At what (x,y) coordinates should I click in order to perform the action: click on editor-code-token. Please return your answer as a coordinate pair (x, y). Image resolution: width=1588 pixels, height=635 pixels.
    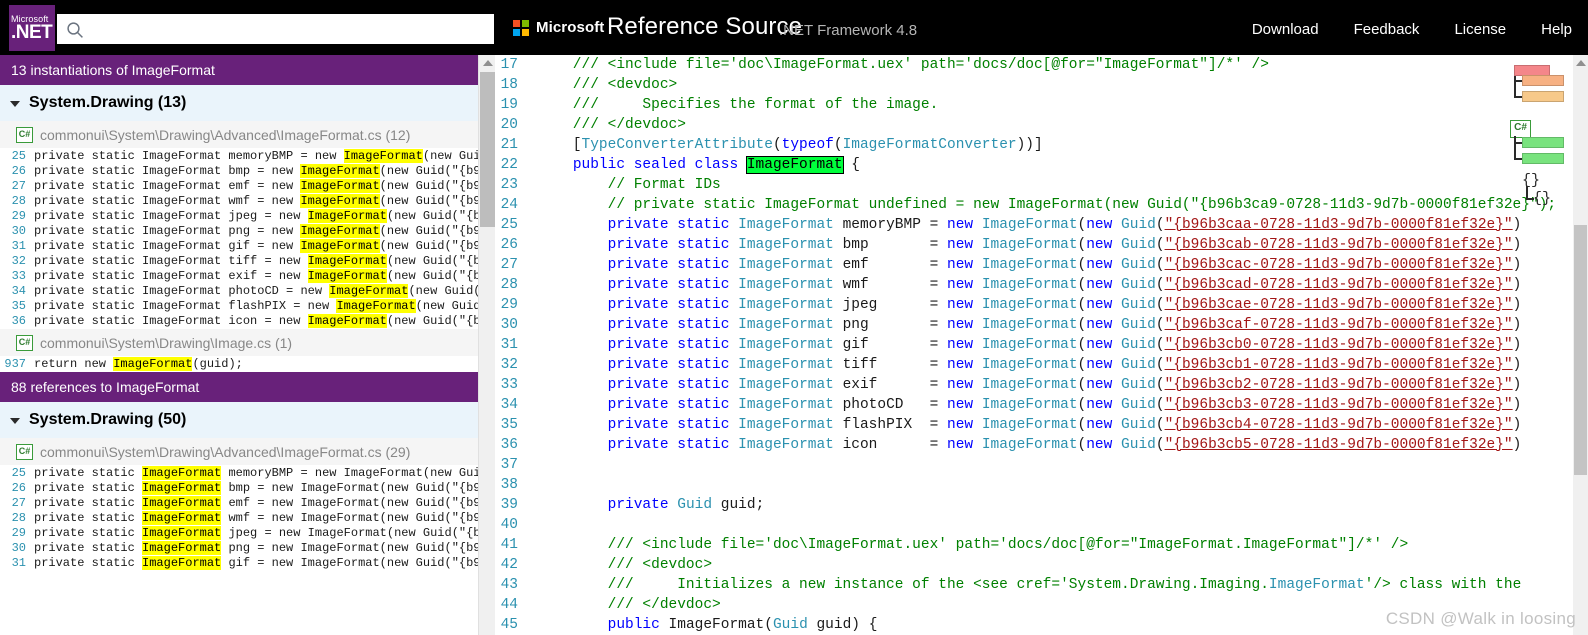
    Looking at the image, I should click on (555, 165).